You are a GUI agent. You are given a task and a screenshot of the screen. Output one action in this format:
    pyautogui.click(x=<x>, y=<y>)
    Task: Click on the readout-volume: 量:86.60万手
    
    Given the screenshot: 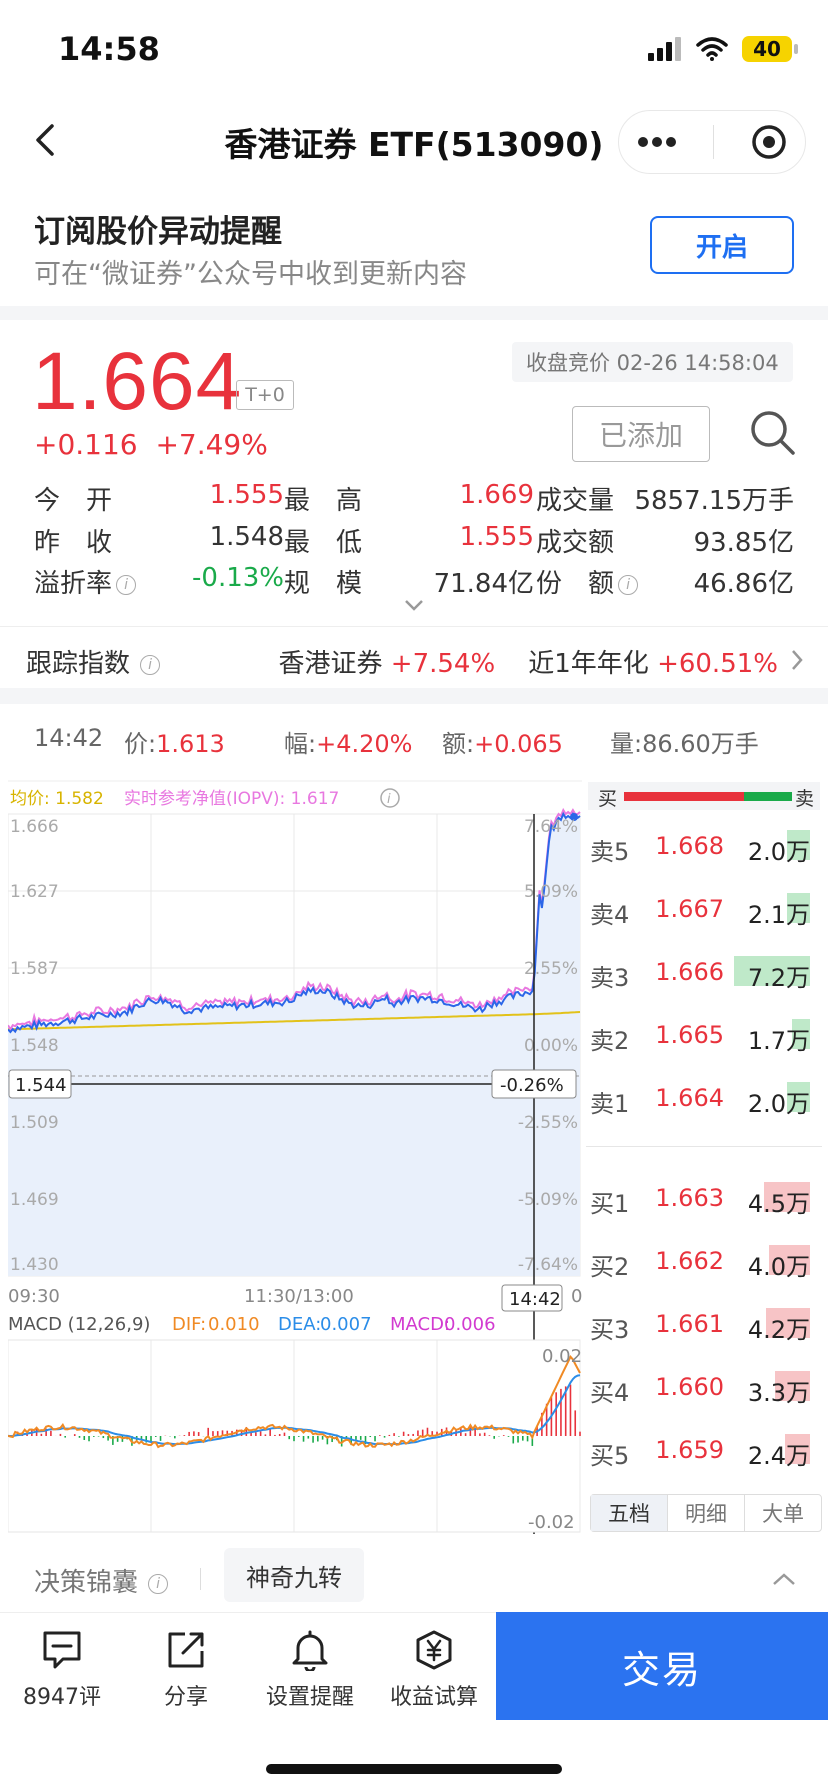 What is the action you would take?
    pyautogui.click(x=684, y=741)
    